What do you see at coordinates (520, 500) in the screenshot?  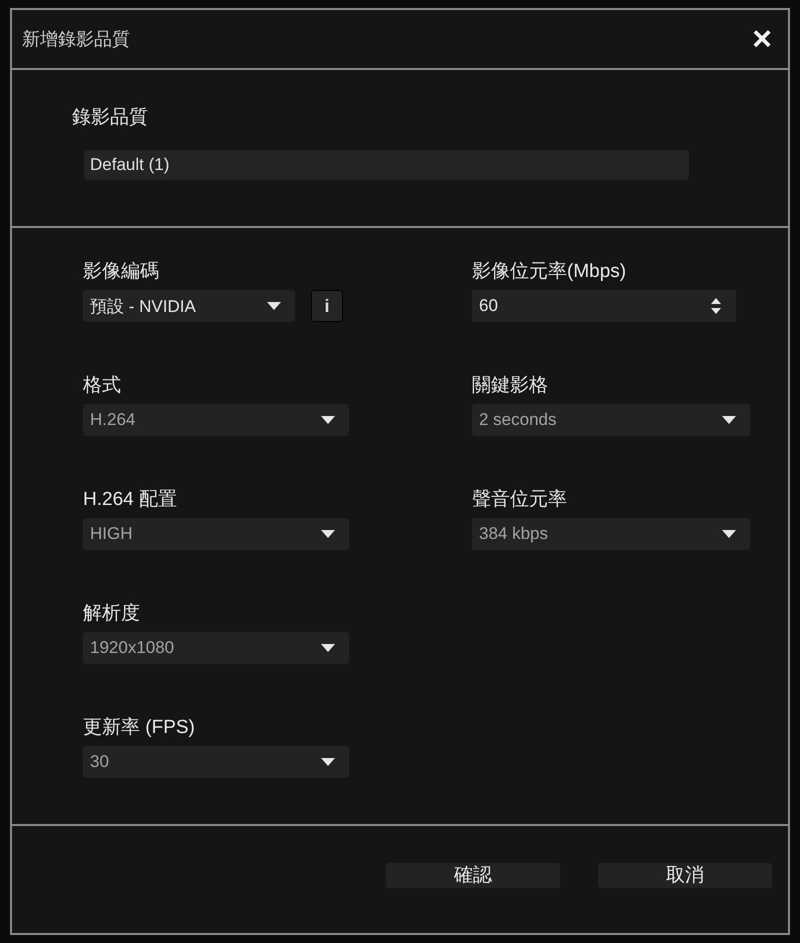 I see `field-label: 聲音位元率` at bounding box center [520, 500].